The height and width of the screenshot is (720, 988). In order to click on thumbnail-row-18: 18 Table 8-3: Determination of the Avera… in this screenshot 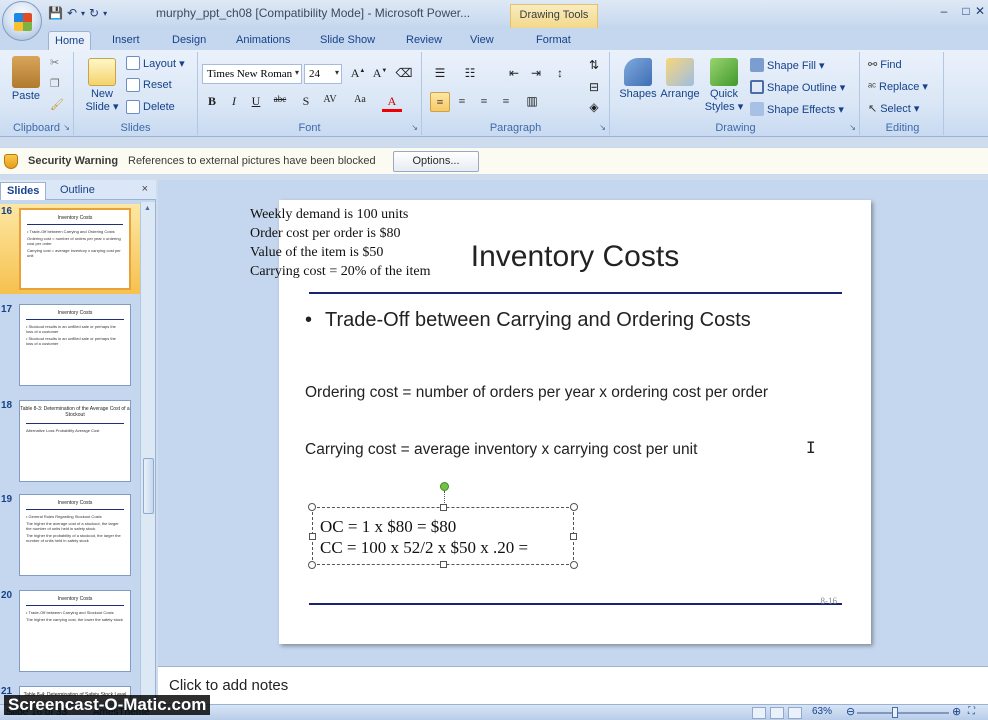, I will do `click(70, 442)`.